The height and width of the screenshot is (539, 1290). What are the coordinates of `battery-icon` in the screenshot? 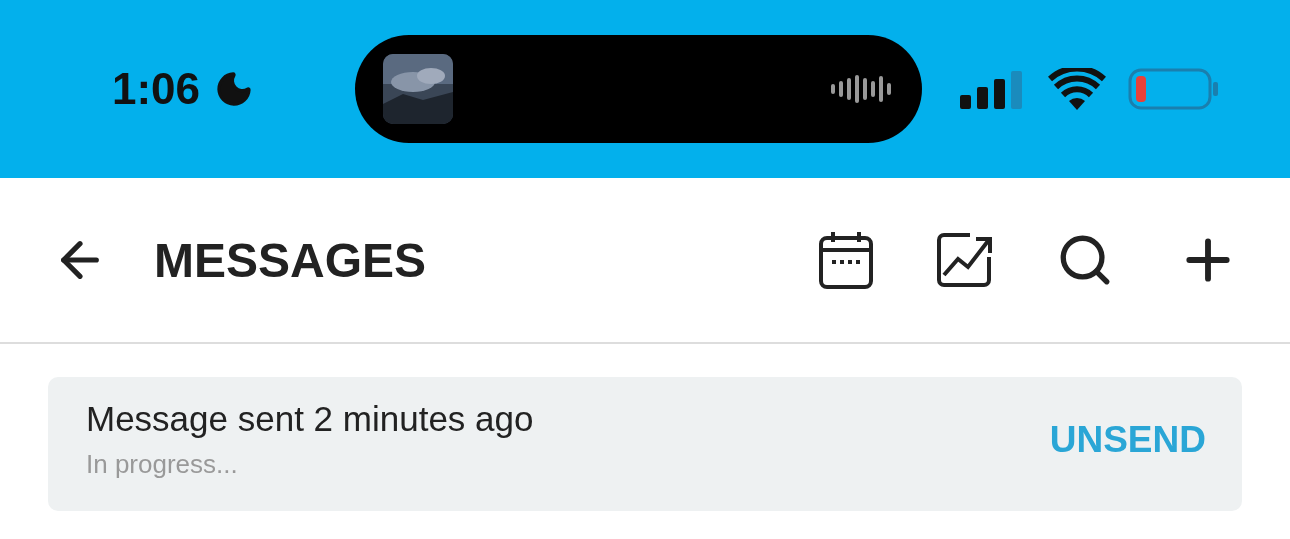 It's located at (1174, 89).